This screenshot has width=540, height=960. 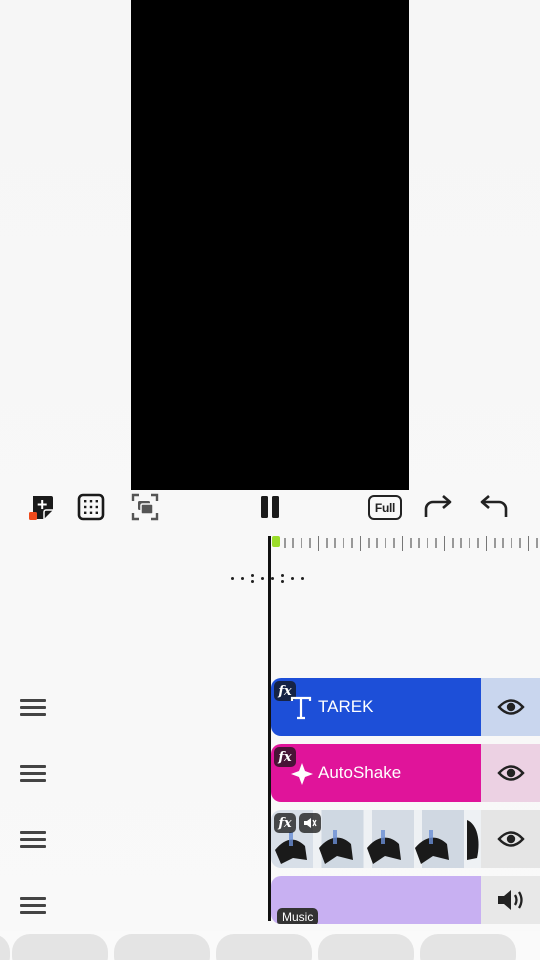 What do you see at coordinates (385, 507) in the screenshot?
I see `full-screen-button: Full` at bounding box center [385, 507].